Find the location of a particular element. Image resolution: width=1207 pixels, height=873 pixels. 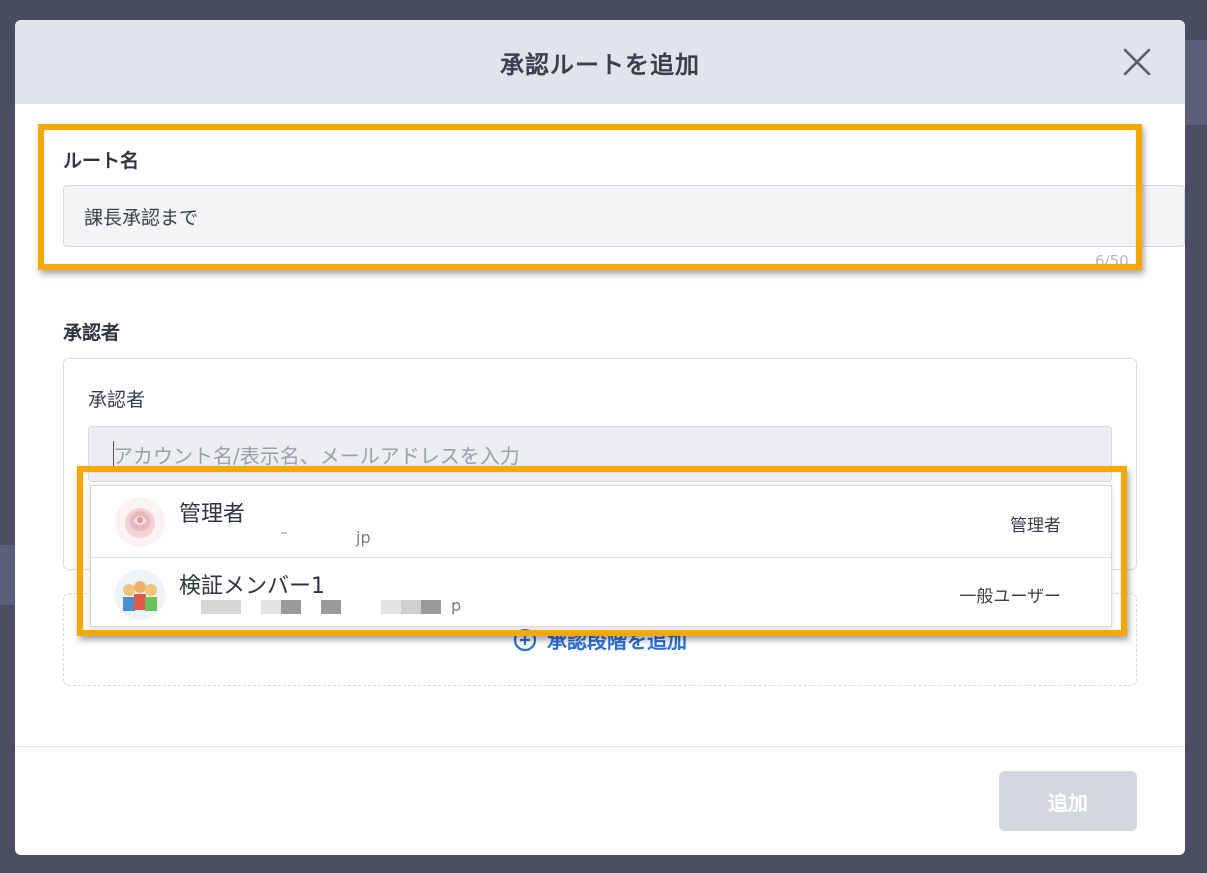

background-app-panel-left is located at coordinates (7, 575).